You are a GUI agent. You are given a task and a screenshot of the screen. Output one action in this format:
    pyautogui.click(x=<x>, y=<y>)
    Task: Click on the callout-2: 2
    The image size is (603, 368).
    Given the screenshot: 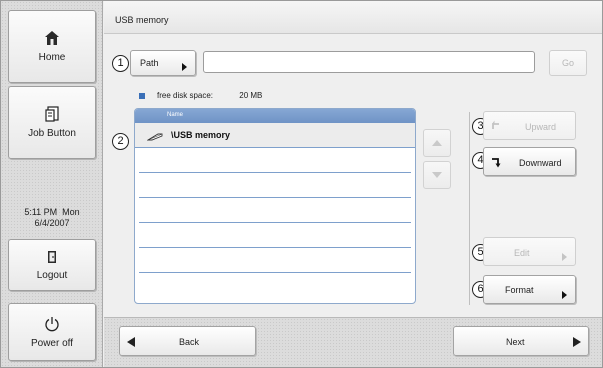 What is the action you would take?
    pyautogui.click(x=120, y=141)
    